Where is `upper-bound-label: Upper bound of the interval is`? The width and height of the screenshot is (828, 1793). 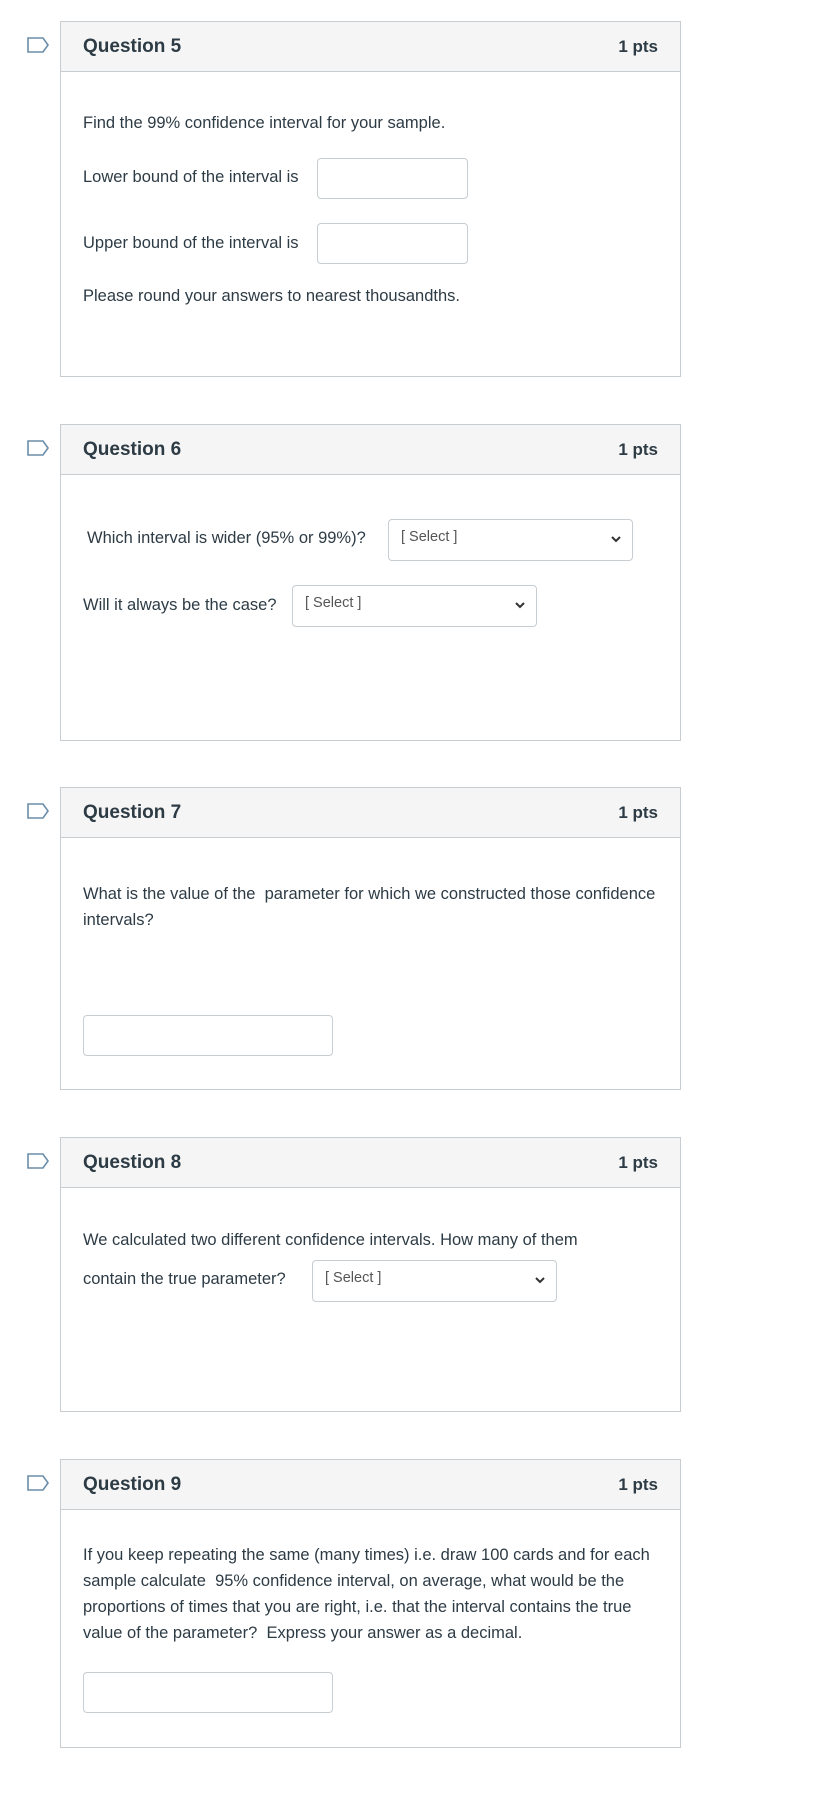 upper-bound-label: Upper bound of the interval is is located at coordinates (191, 243).